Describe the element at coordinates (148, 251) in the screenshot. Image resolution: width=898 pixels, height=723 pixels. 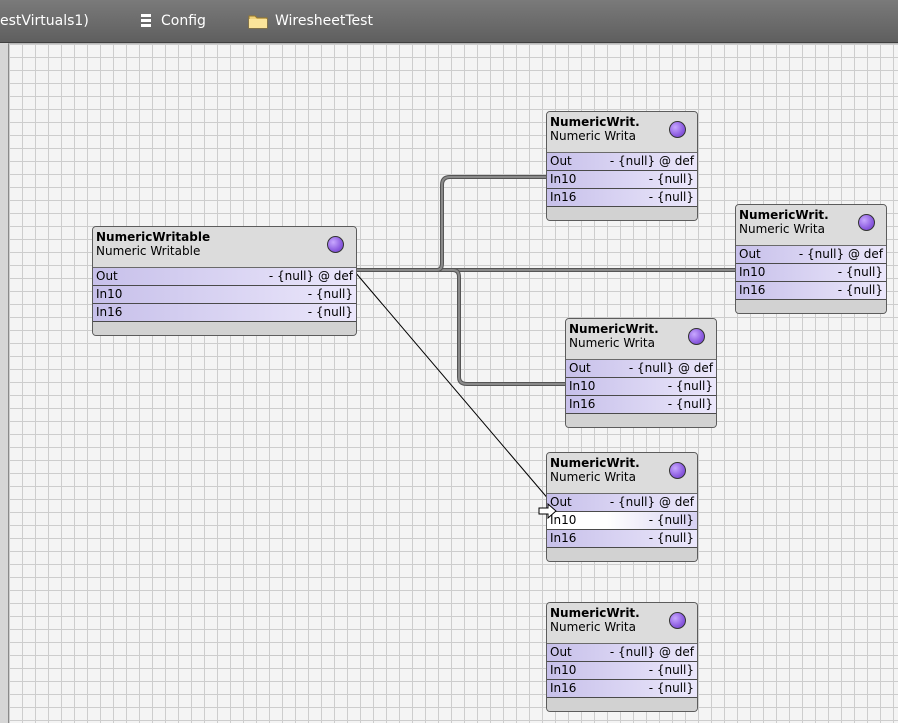
I see `node-type: Numeric Writable` at that location.